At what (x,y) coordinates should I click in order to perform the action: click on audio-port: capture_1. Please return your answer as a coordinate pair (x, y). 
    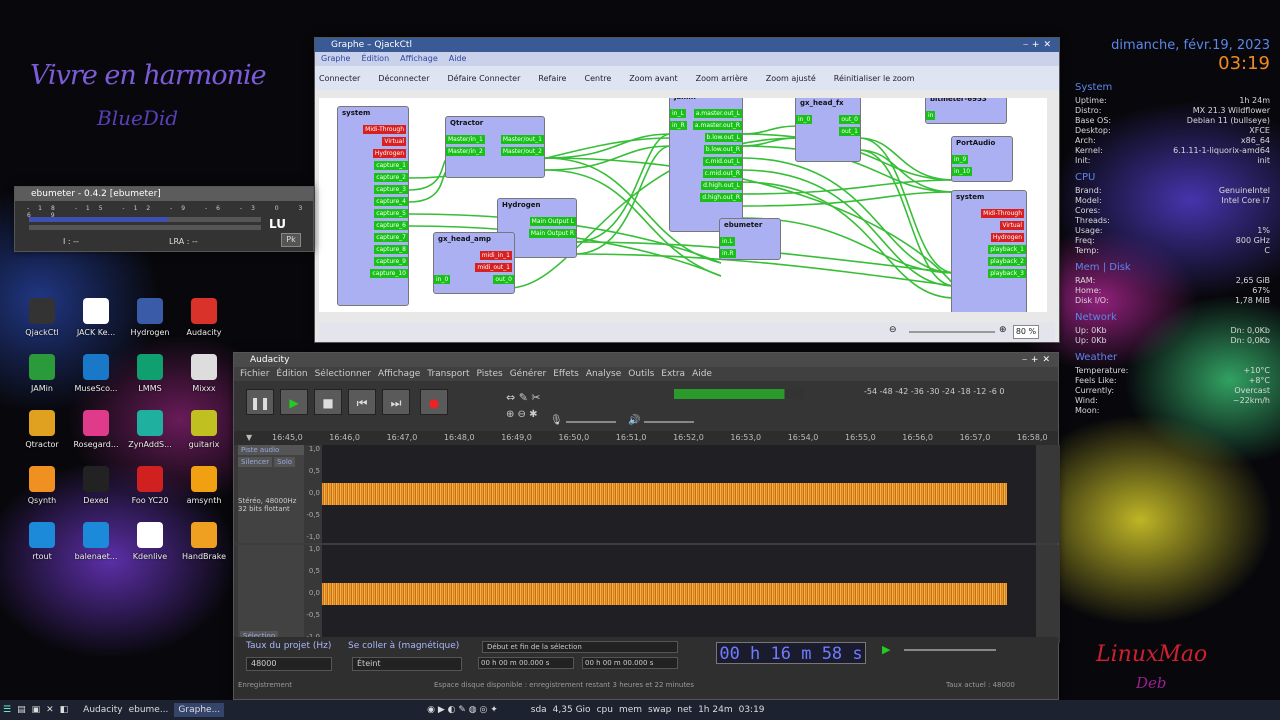
    Looking at the image, I should click on (391, 165).